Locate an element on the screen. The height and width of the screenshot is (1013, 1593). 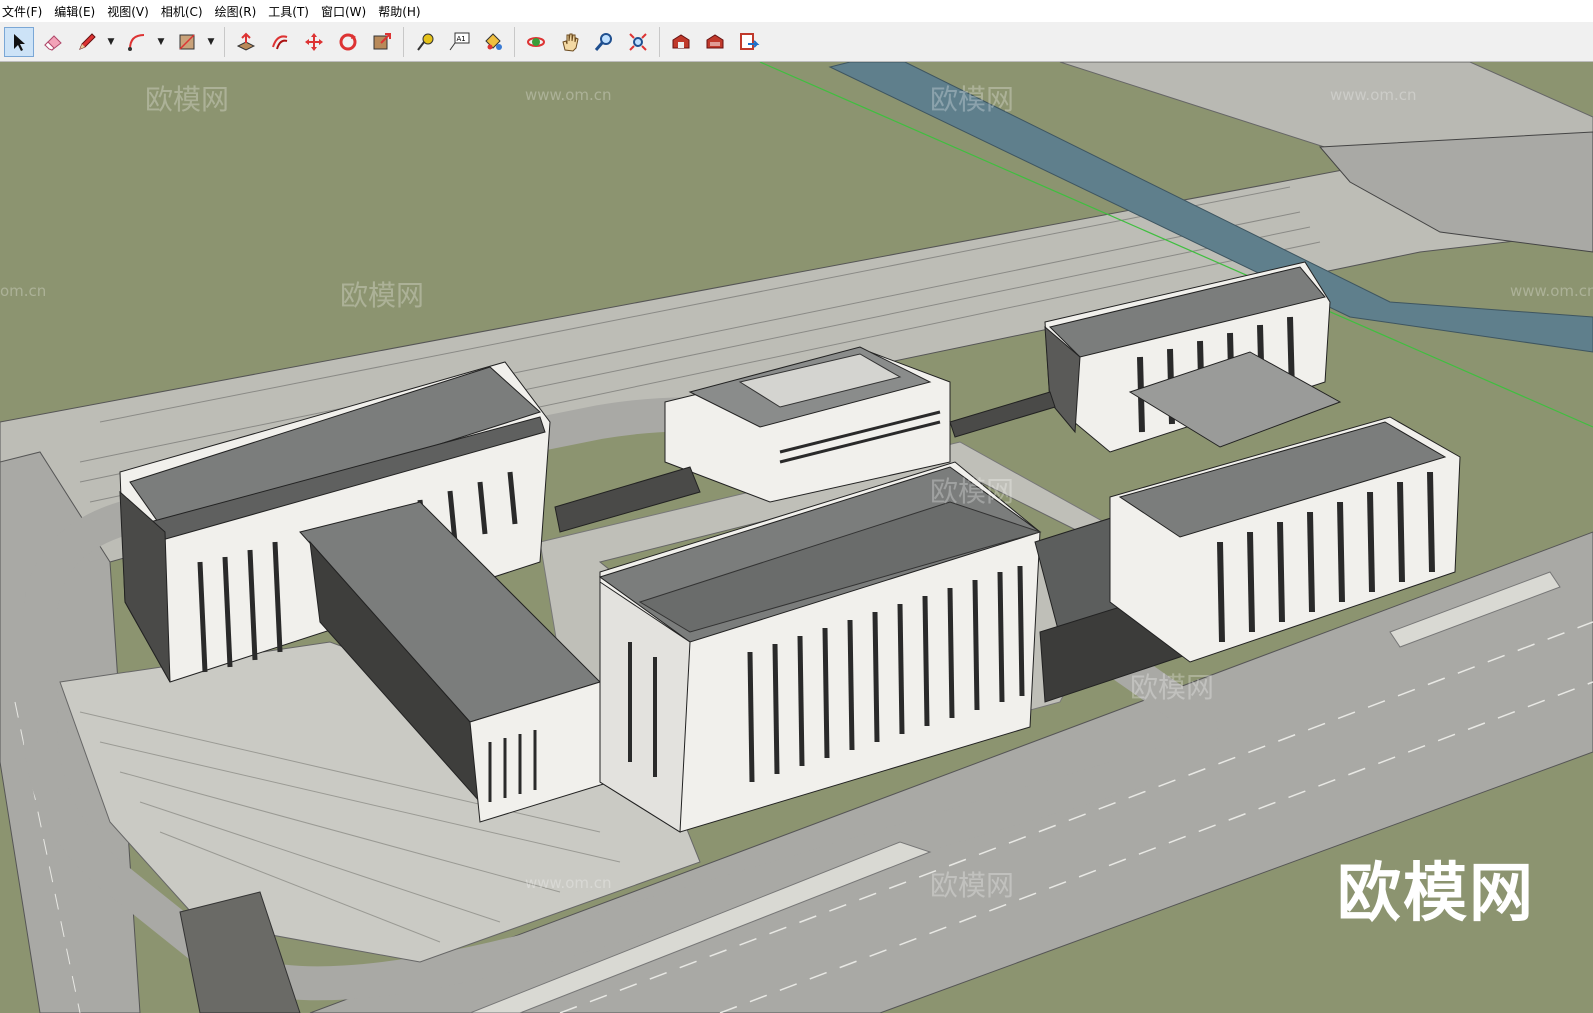
extension-warehouse-button is located at coordinates (715, 42).